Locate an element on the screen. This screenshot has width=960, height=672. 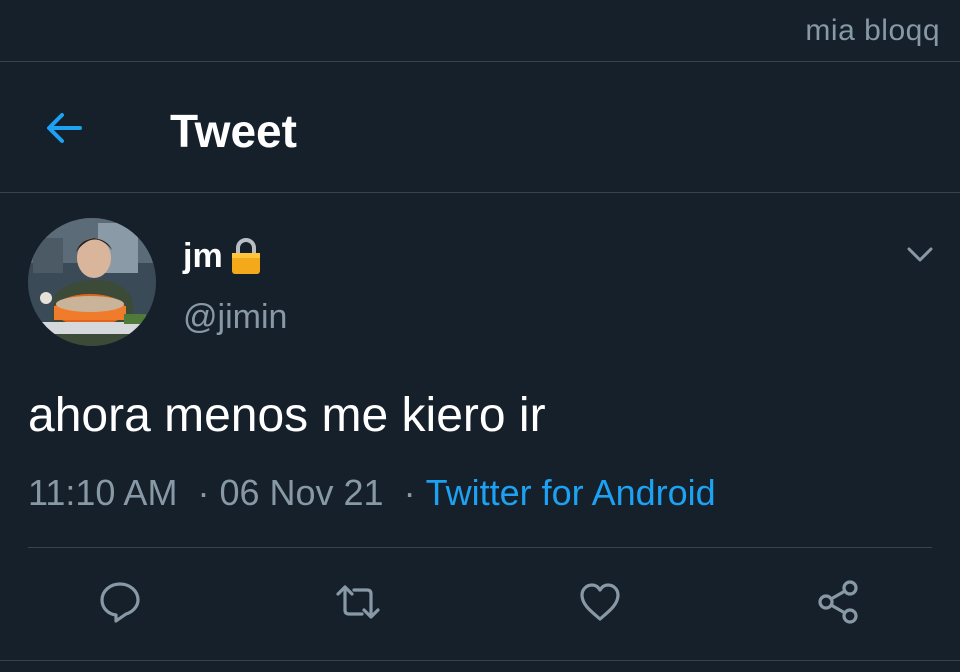
like-icon is located at coordinates (600, 602).